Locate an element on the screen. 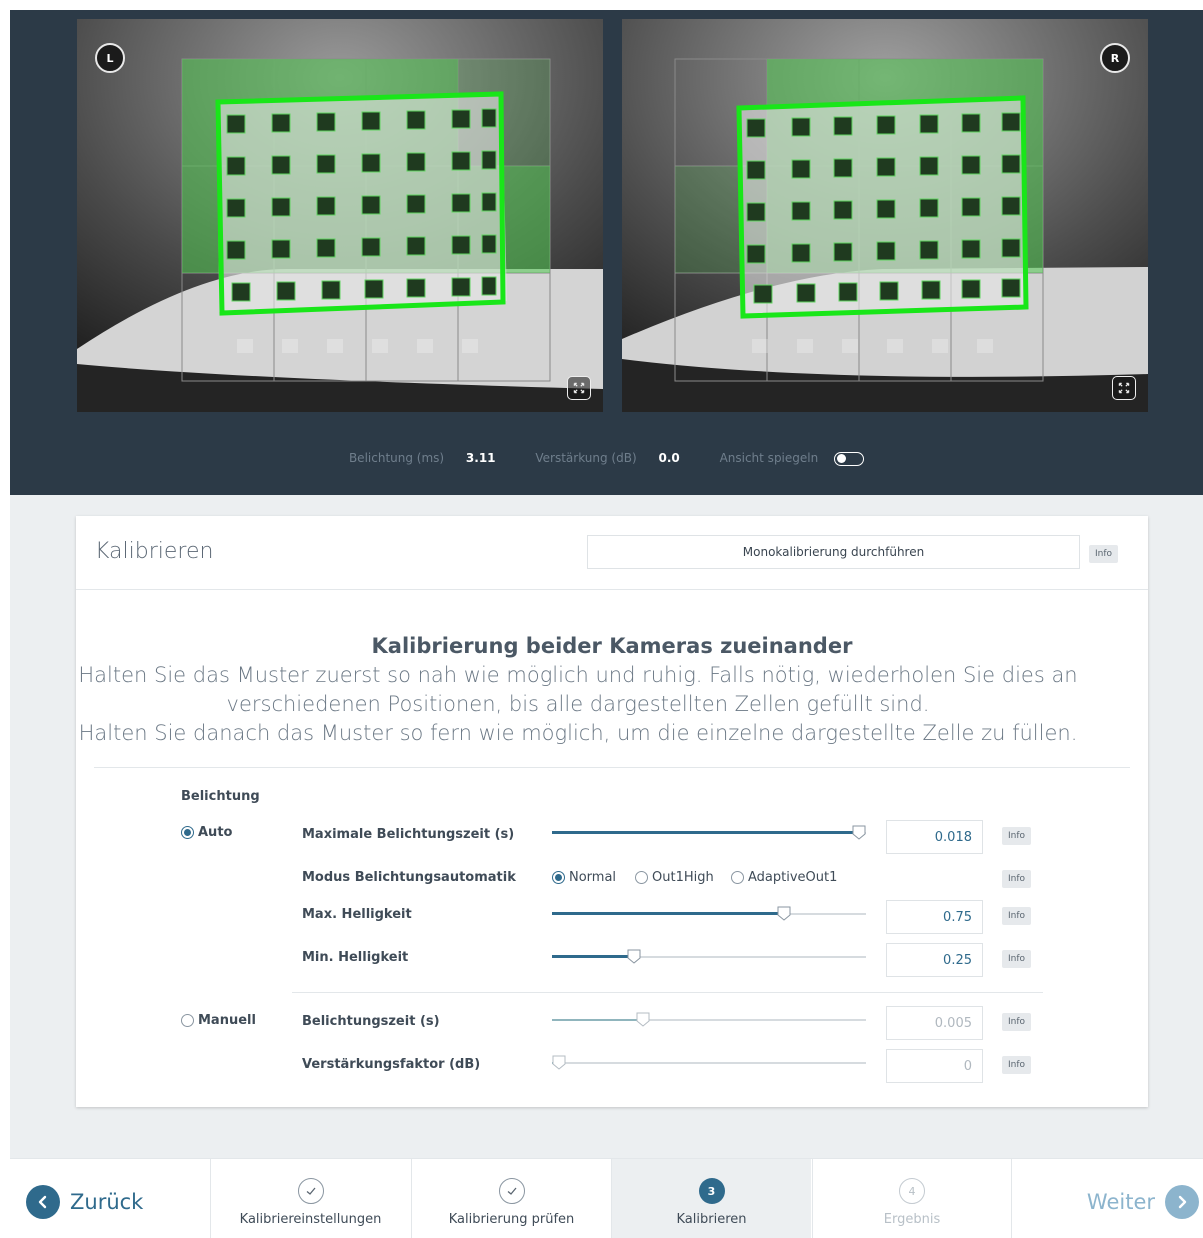 The image size is (1203, 1238). manual-radio-label: Manuell is located at coordinates (227, 1020).